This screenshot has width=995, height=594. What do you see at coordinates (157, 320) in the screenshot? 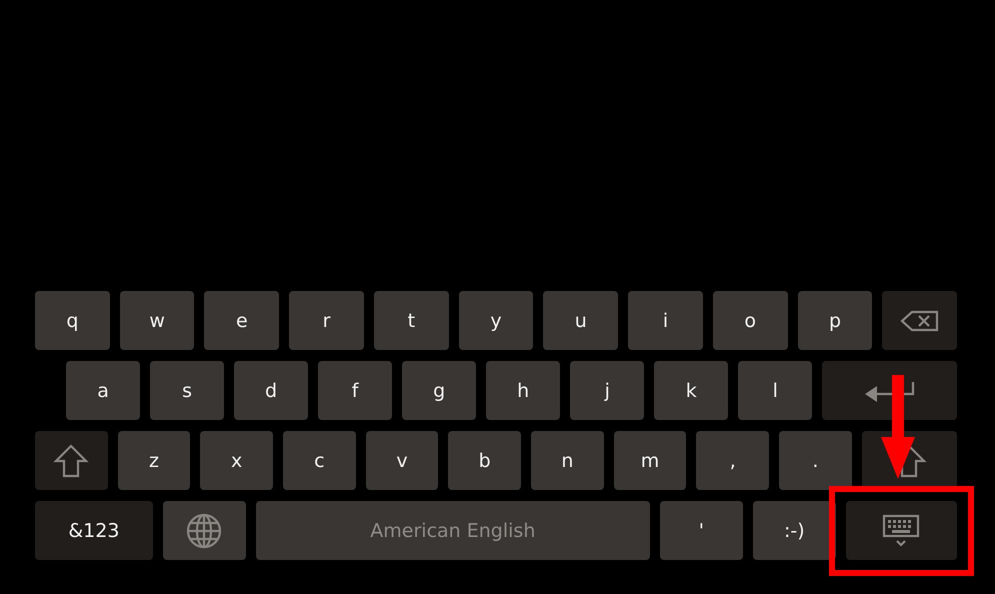
I see `key: w` at bounding box center [157, 320].